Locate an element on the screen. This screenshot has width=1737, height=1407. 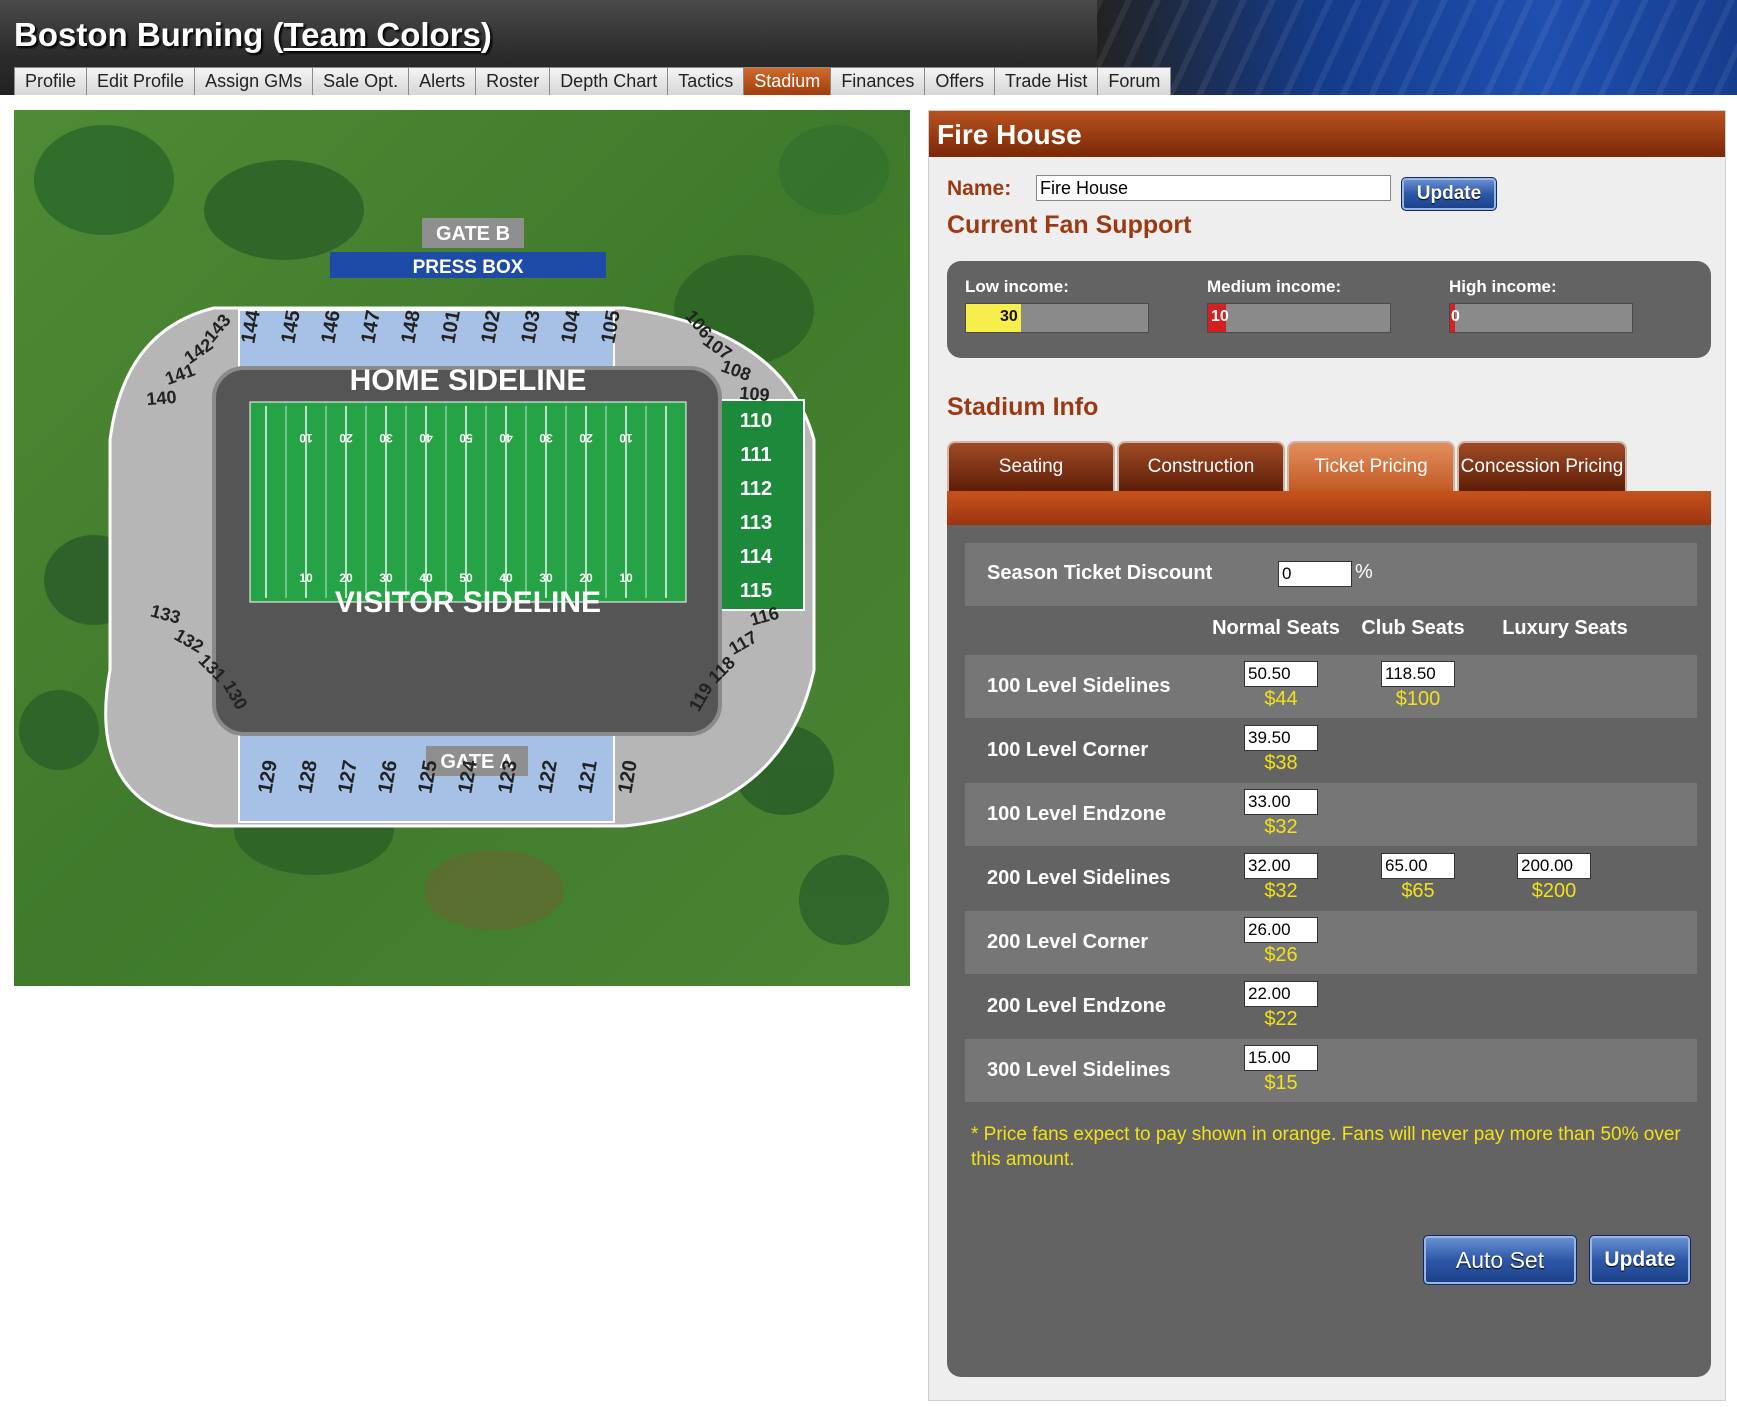
fan-low-label: Low income: is located at coordinates (1017, 286).